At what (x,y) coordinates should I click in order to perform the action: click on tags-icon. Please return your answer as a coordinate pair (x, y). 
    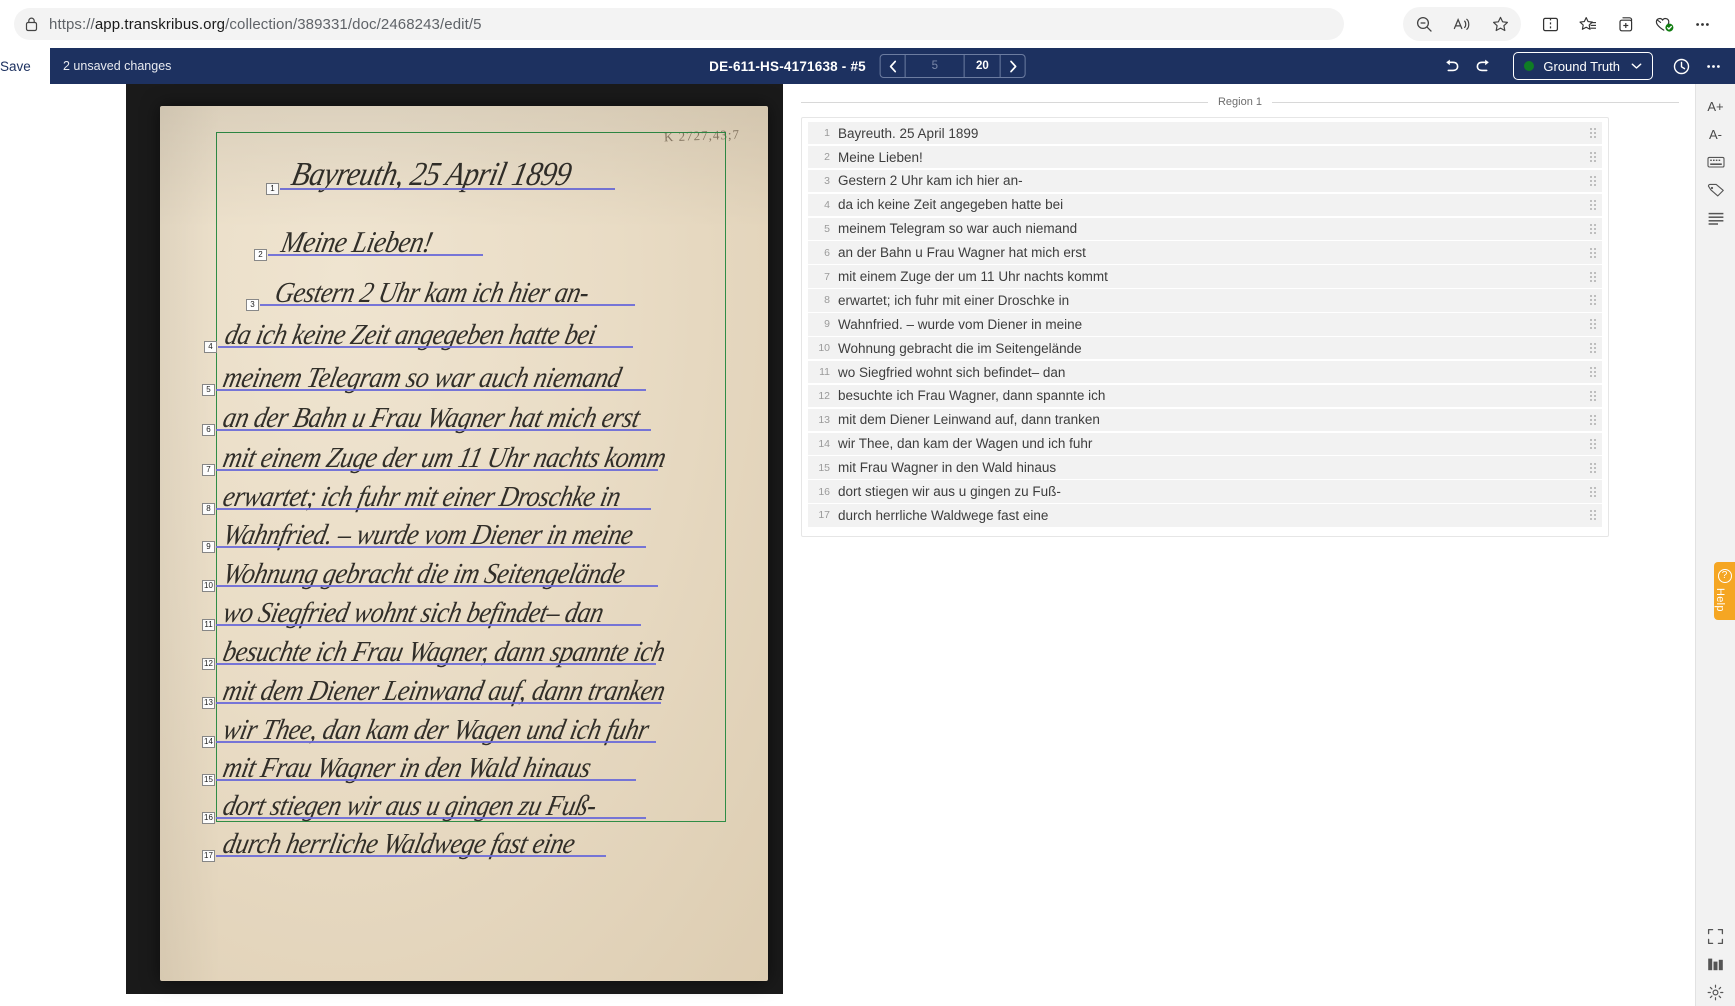
    Looking at the image, I should click on (1716, 190).